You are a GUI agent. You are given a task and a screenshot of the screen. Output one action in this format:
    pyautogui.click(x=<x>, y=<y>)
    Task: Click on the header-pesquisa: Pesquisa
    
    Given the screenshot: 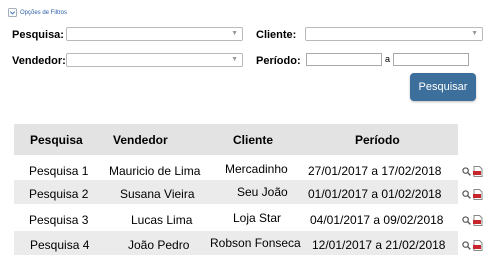 What is the action you would take?
    pyautogui.click(x=56, y=140)
    